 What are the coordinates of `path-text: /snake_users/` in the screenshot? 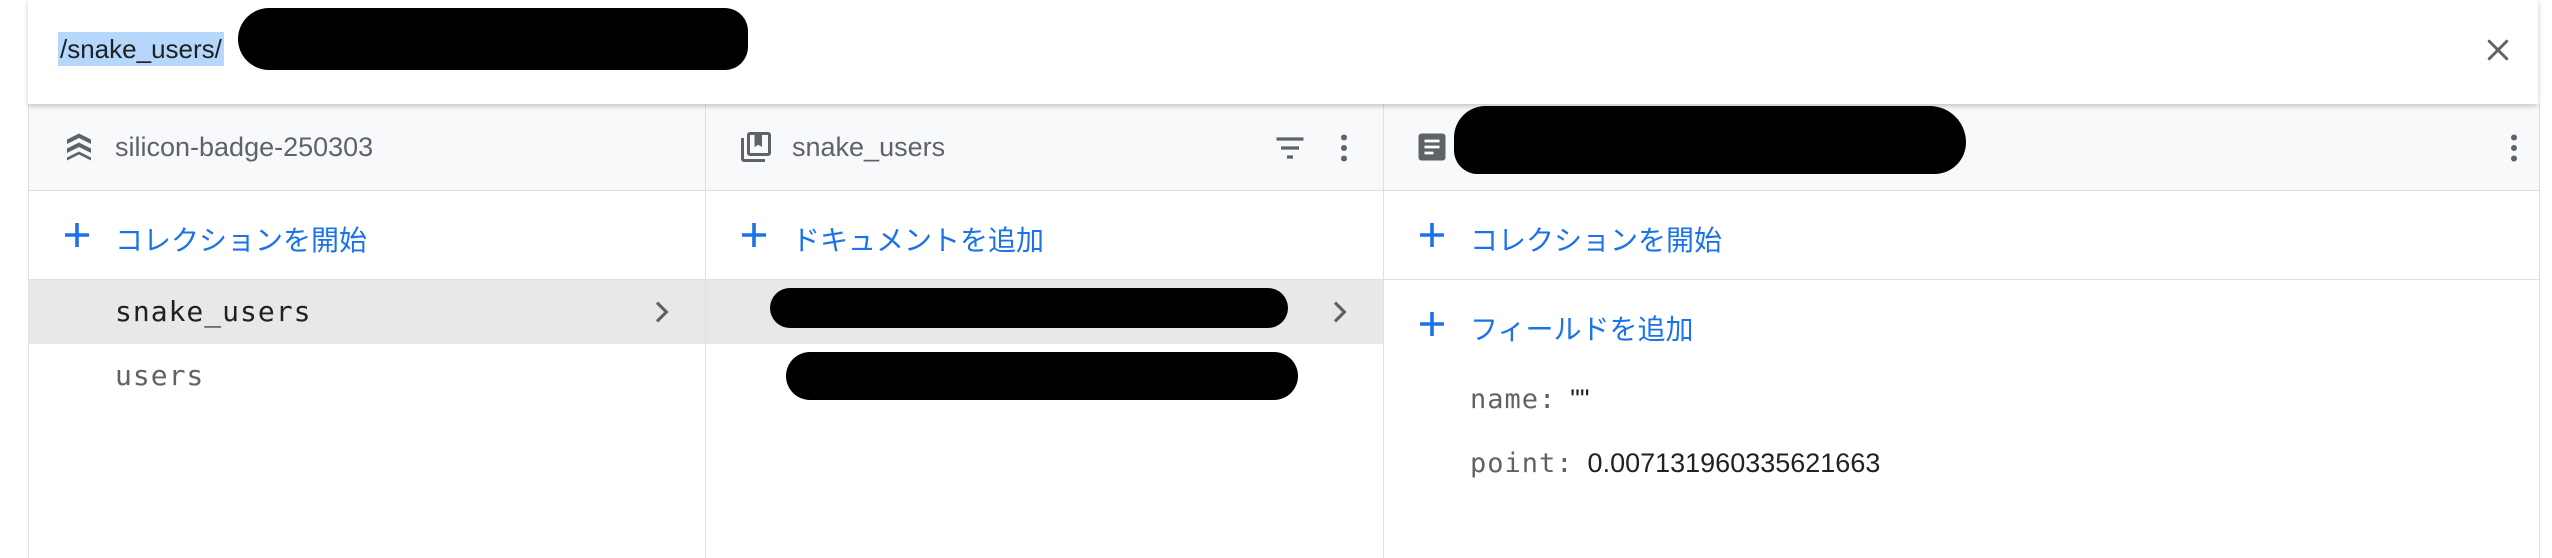 It's located at (141, 49).